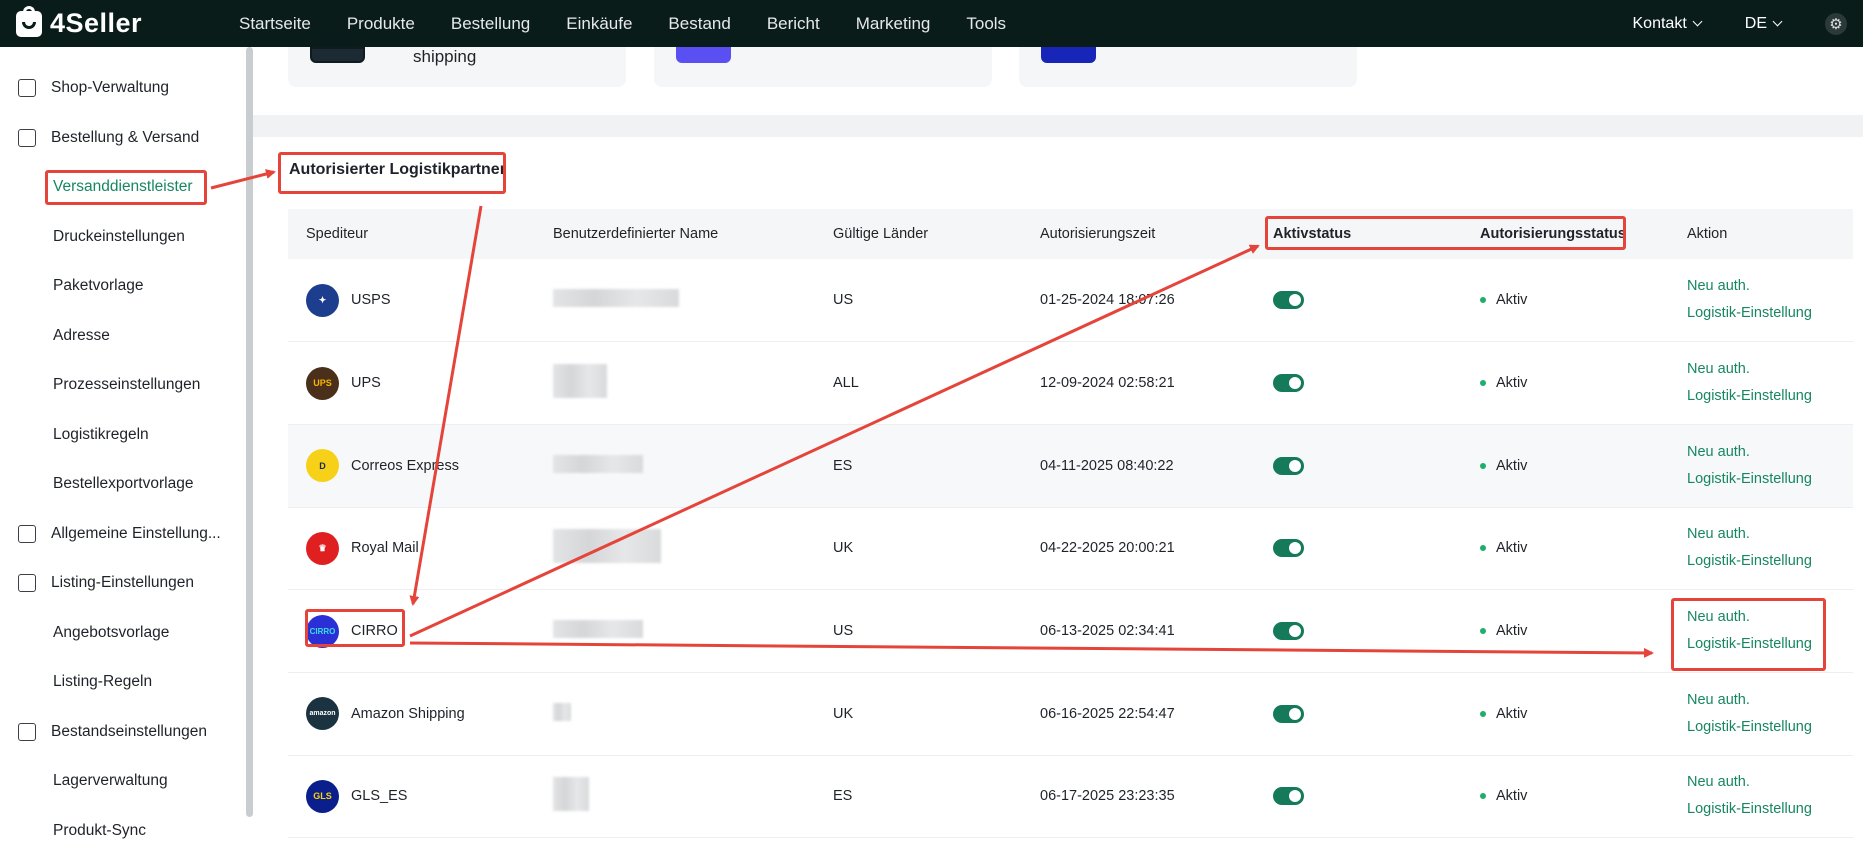  Describe the element at coordinates (366, 383) in the screenshot. I see `carrier-name: UPS` at that location.